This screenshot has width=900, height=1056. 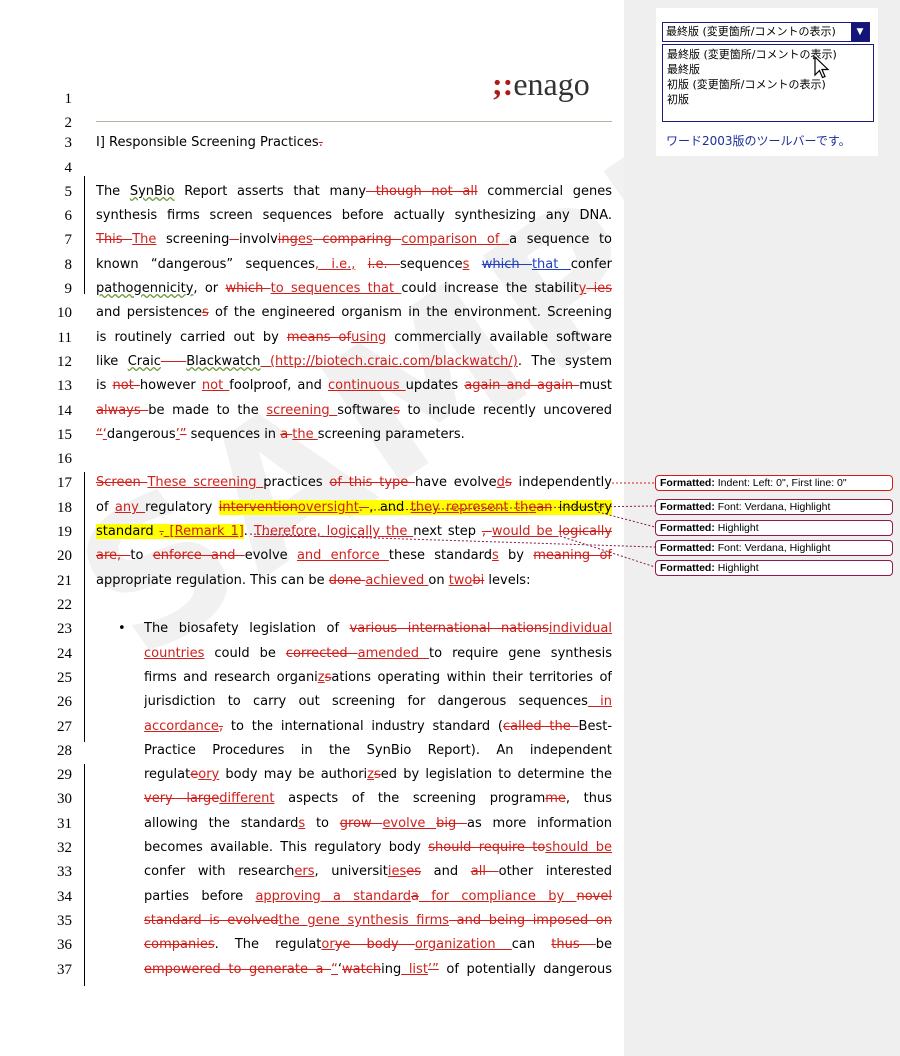 What do you see at coordinates (354, 121) in the screenshot?
I see `header-rule` at bounding box center [354, 121].